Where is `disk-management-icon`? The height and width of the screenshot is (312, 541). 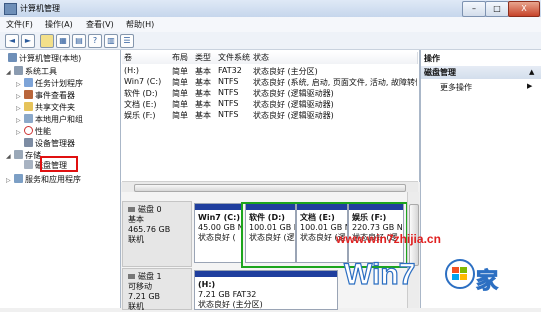
disk-management-icon is located at coordinates (28, 164).